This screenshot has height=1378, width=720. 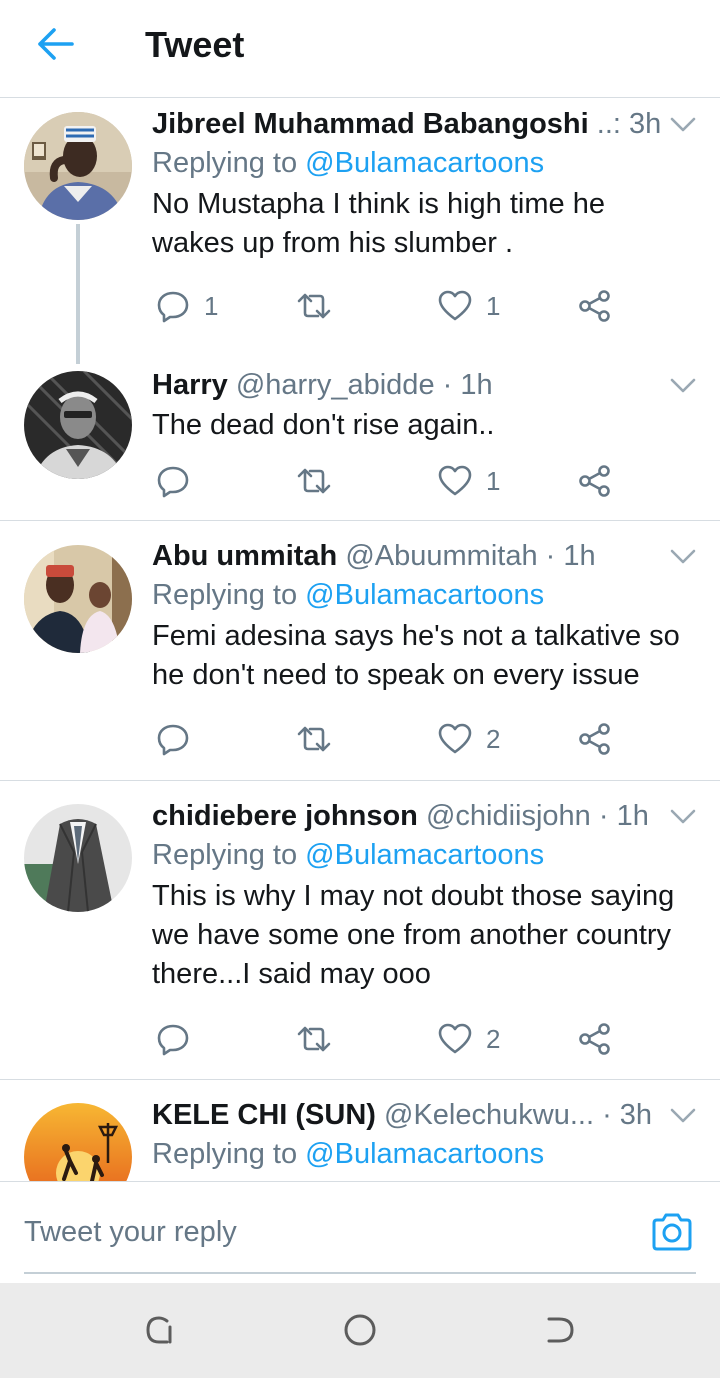 I want to click on back-nav-button, so click(x=560, y=1330).